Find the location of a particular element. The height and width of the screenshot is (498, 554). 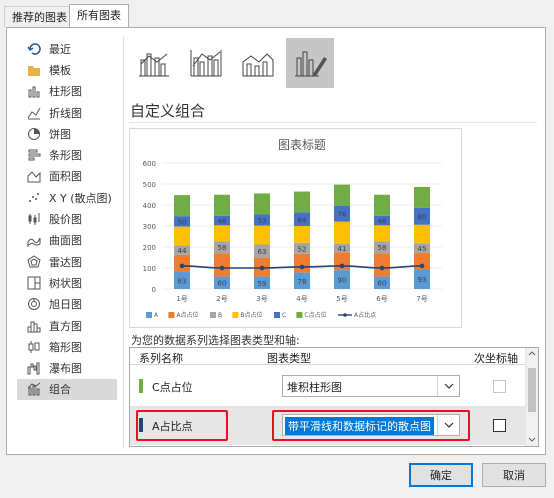

sidebar-item-line-chart: 折线图 is located at coordinates (67, 112).